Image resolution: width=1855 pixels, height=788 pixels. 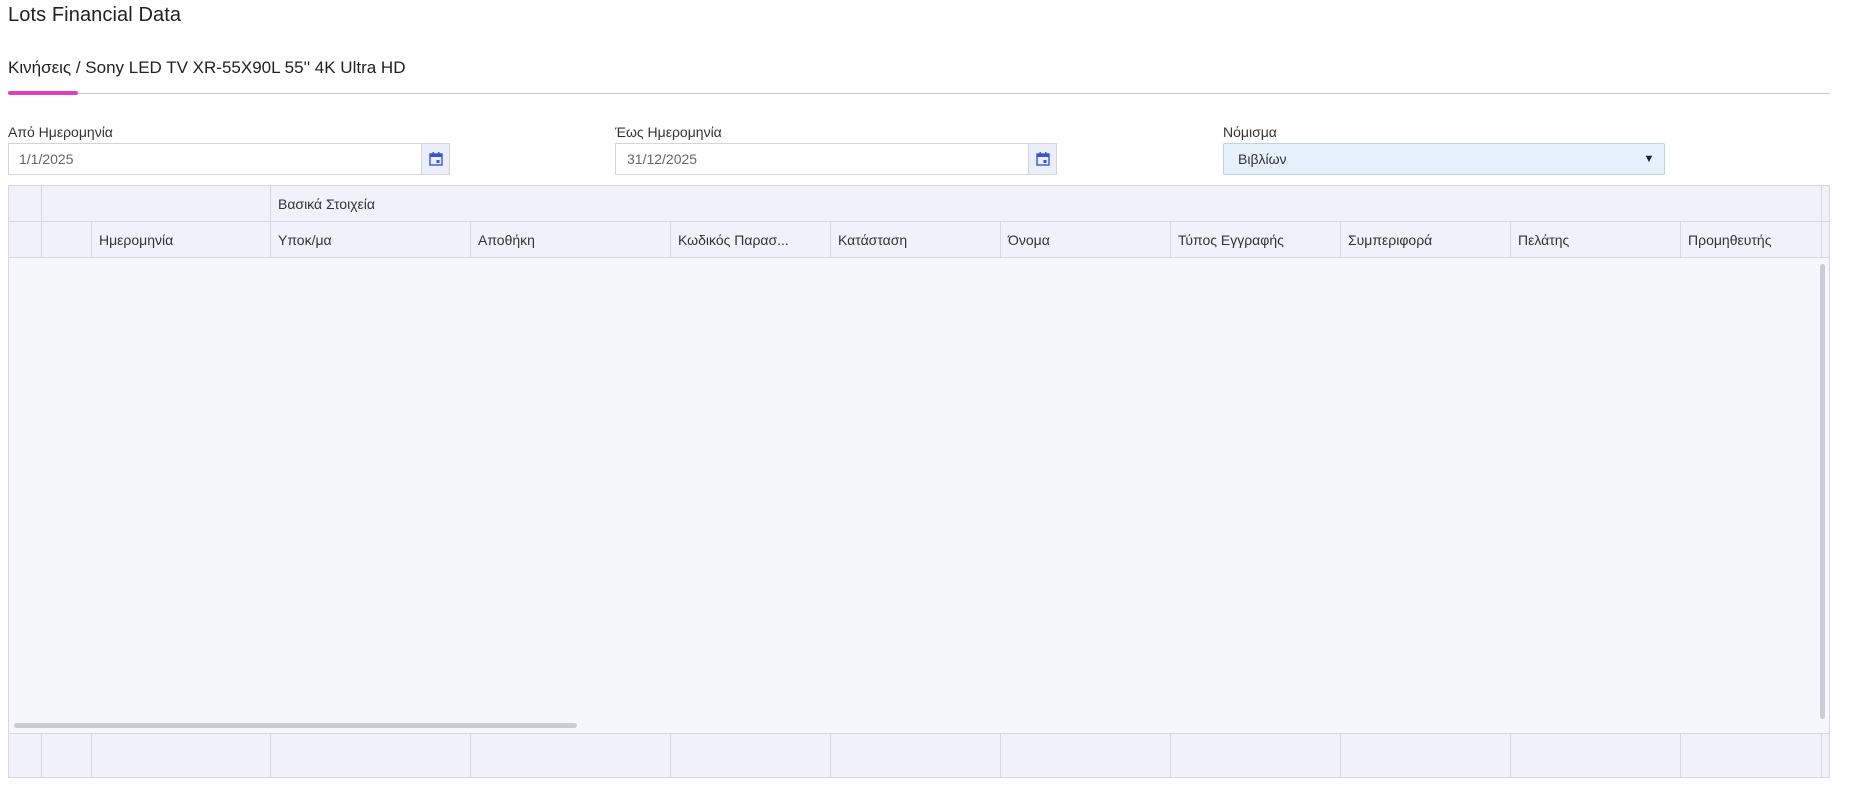 What do you see at coordinates (1822, 491) in the screenshot?
I see `vertical-scrollbar` at bounding box center [1822, 491].